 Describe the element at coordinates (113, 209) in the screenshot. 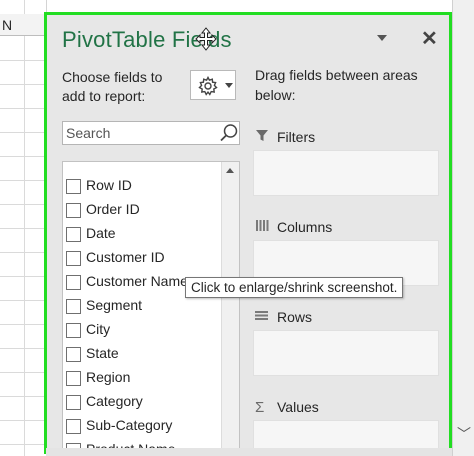

I see `field-label: Order ID` at that location.